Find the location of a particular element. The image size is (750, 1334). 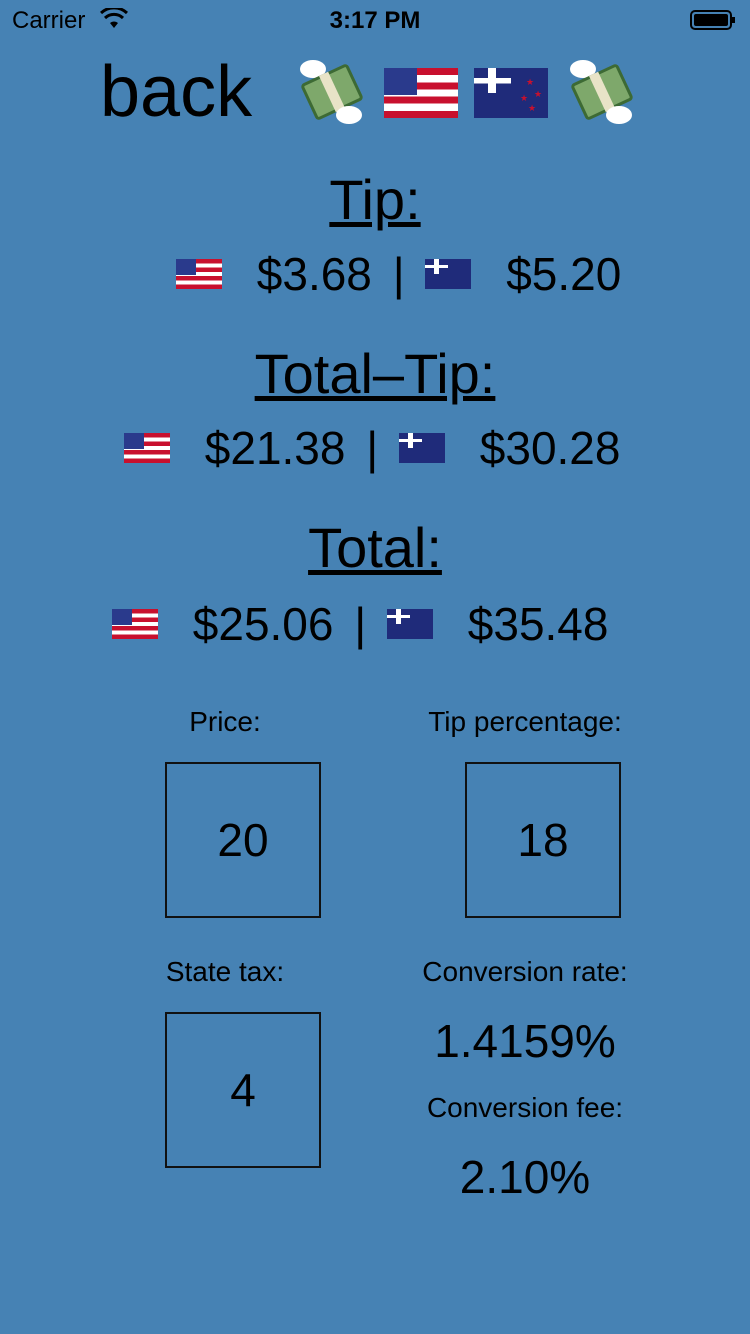

price-input: 20 is located at coordinates (243, 840).